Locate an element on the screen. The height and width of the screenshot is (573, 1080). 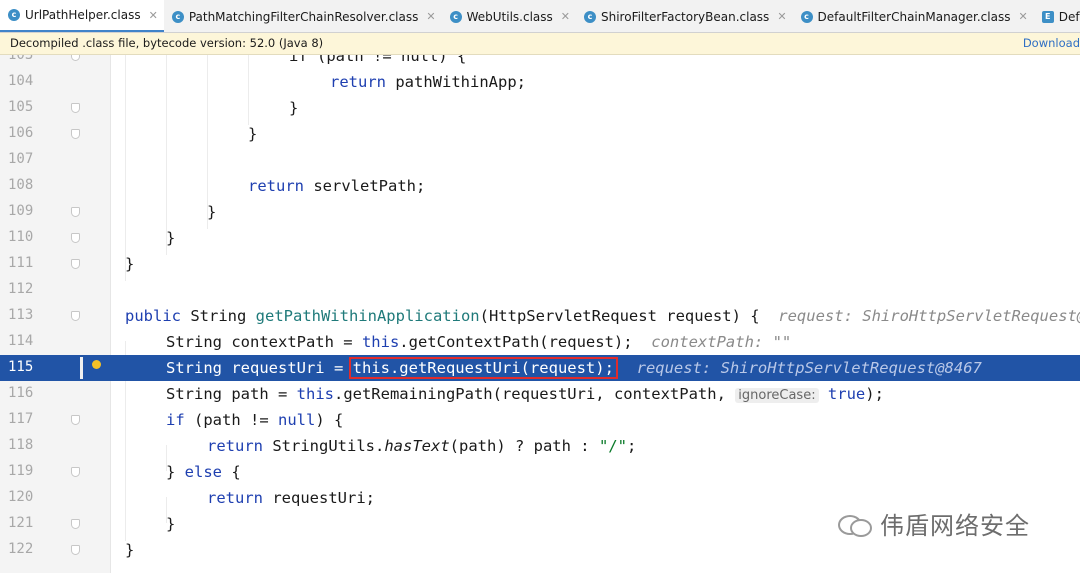
line-number: 110 is located at coordinates (21, 237).